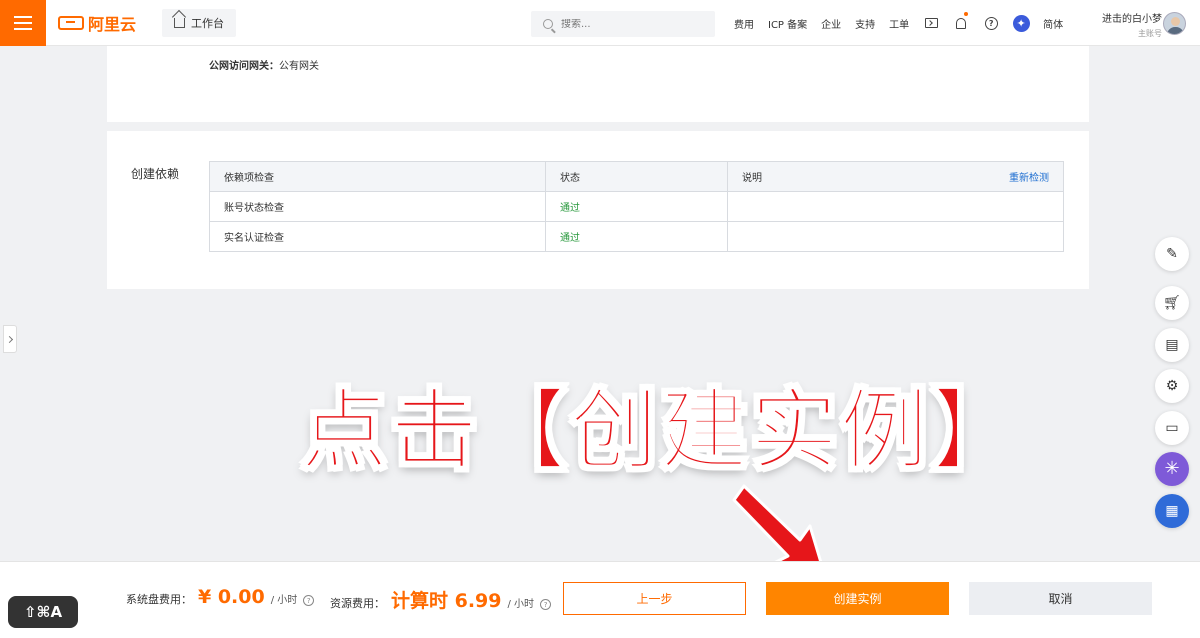 The height and width of the screenshot is (638, 1200). What do you see at coordinates (23, 23) in the screenshot?
I see `menu-icon` at bounding box center [23, 23].